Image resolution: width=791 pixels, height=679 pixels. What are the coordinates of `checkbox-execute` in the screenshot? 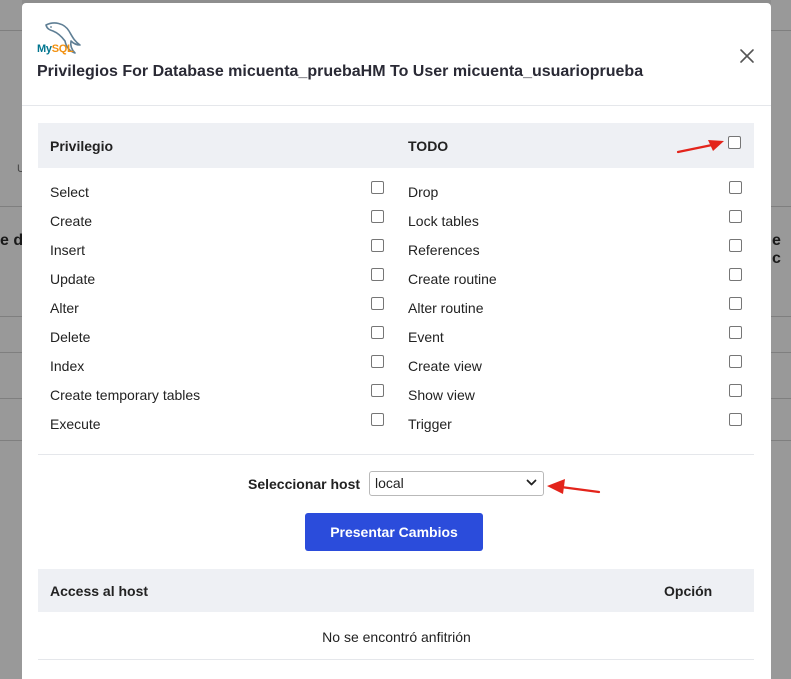 It's located at (377, 419).